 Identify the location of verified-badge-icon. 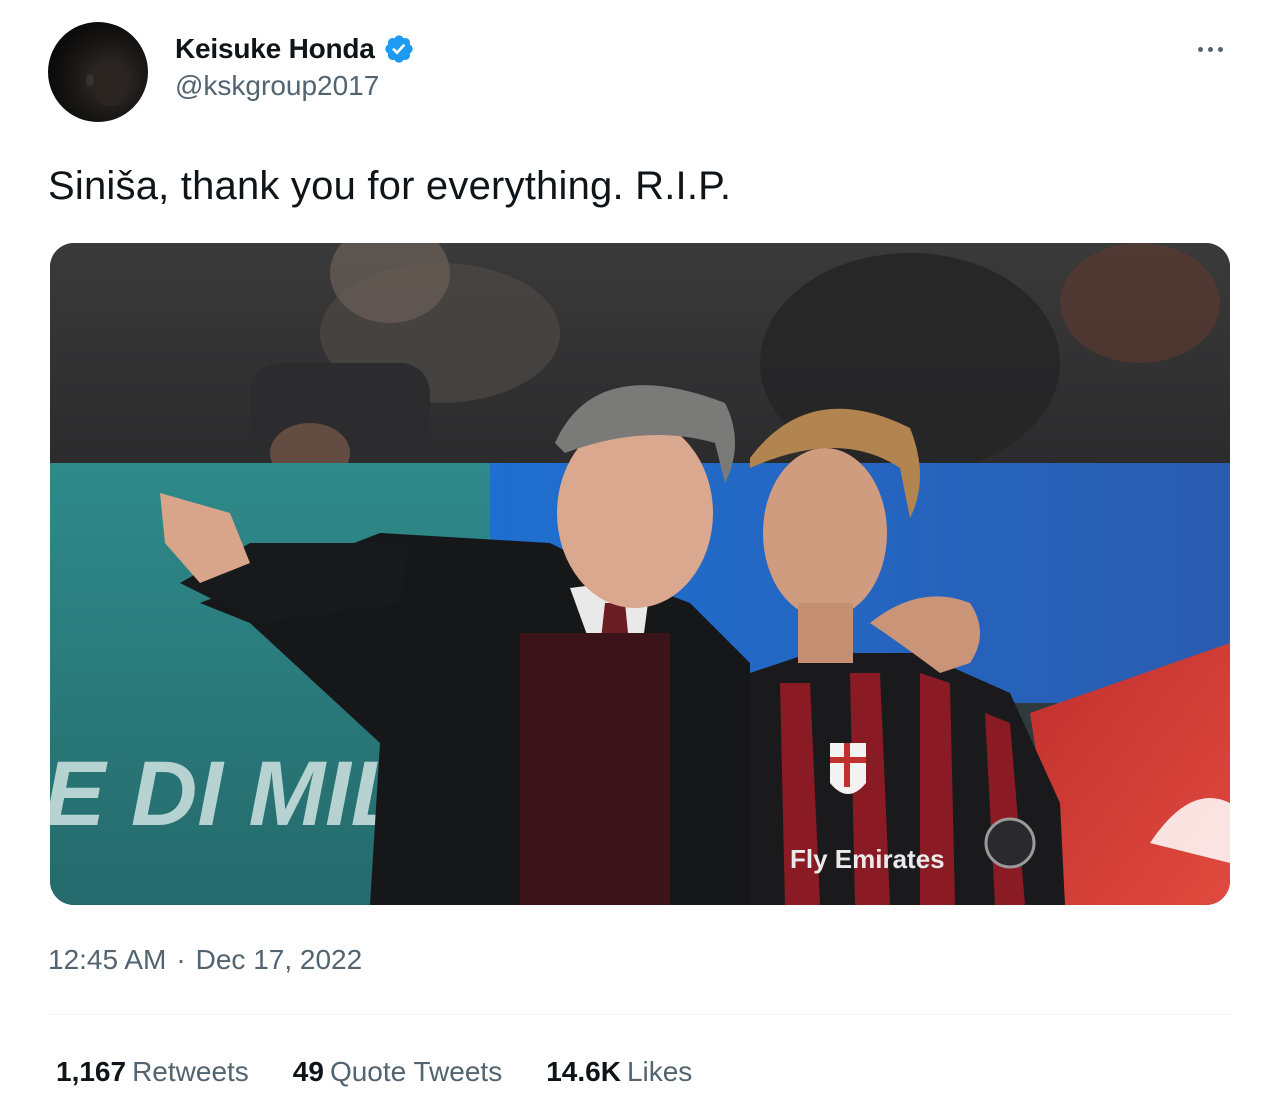
(399, 49).